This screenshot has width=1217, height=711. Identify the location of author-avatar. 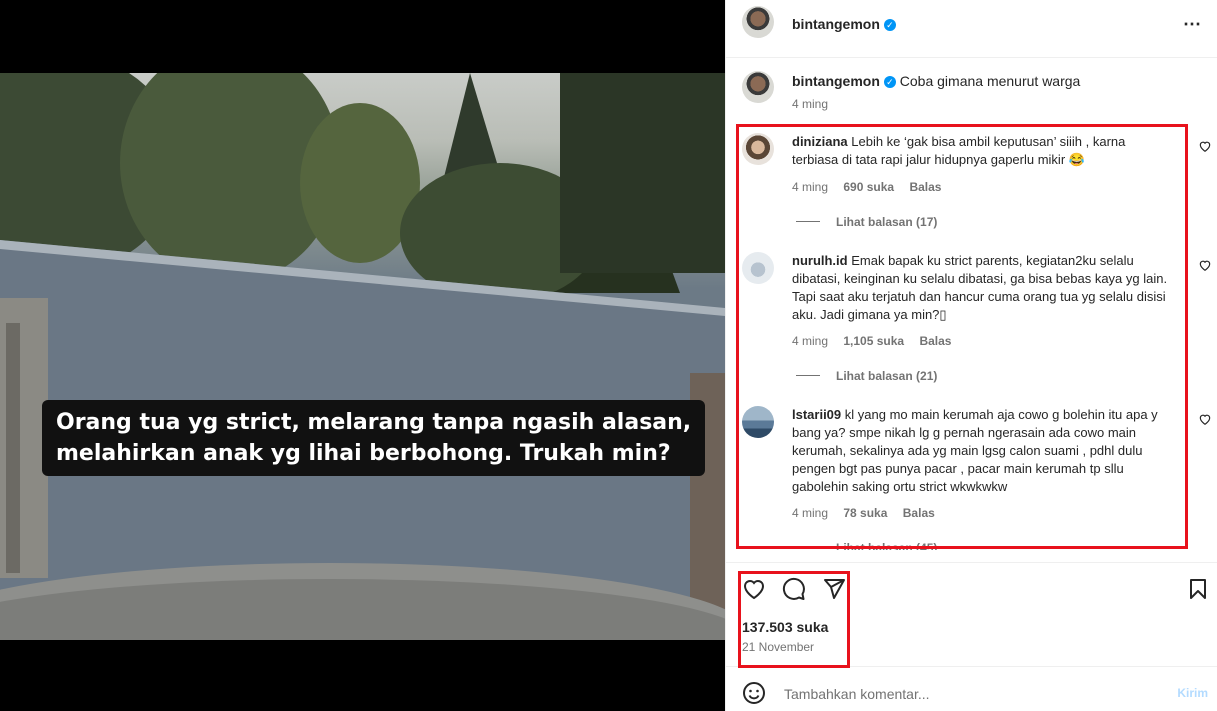
(758, 22).